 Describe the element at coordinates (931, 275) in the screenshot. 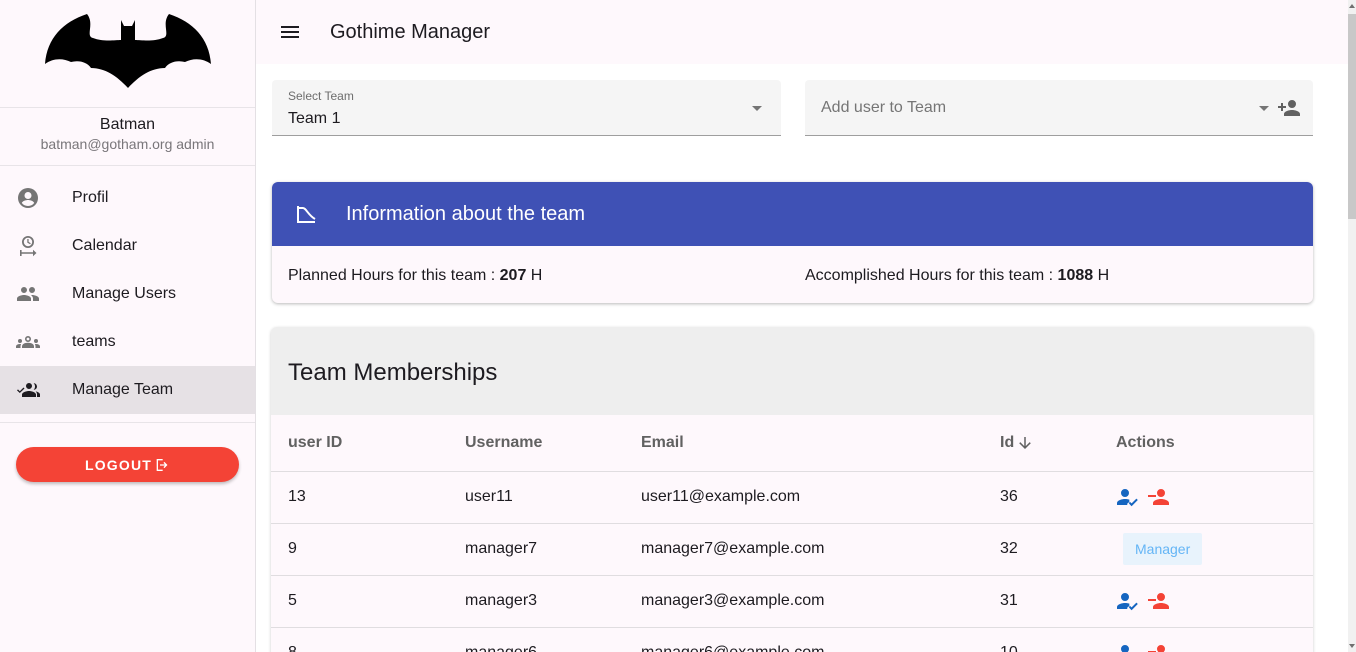

I see `accomplished-hours-label: Accomplished Hours for this team :` at that location.